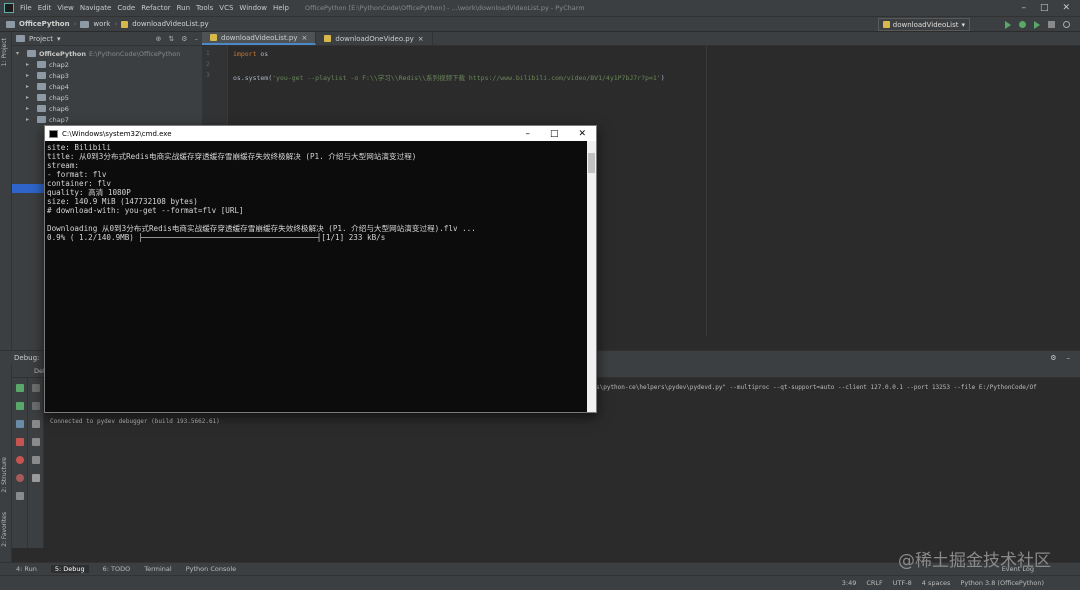 The image size is (1080, 590). What do you see at coordinates (20, 388) in the screenshot?
I see `rerun-icon` at bounding box center [20, 388].